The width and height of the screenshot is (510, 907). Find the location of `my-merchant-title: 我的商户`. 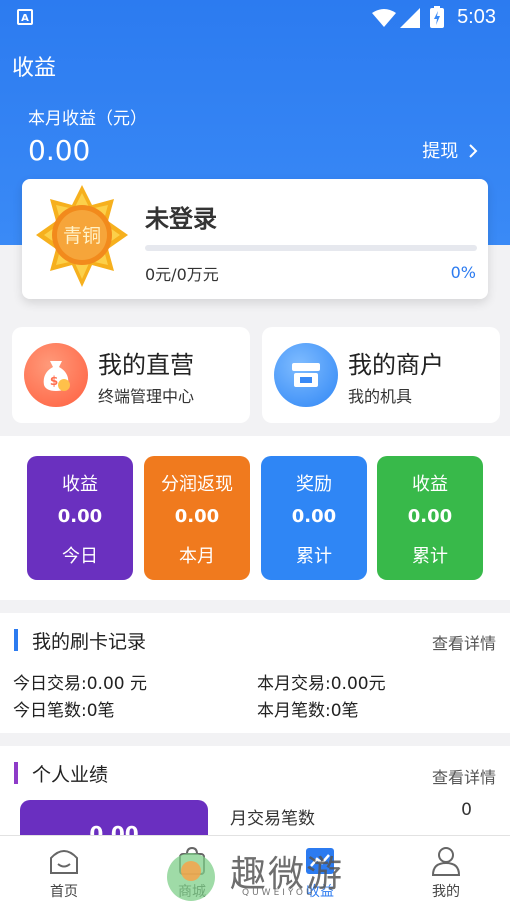

my-merchant-title: 我的商户 is located at coordinates (396, 365).